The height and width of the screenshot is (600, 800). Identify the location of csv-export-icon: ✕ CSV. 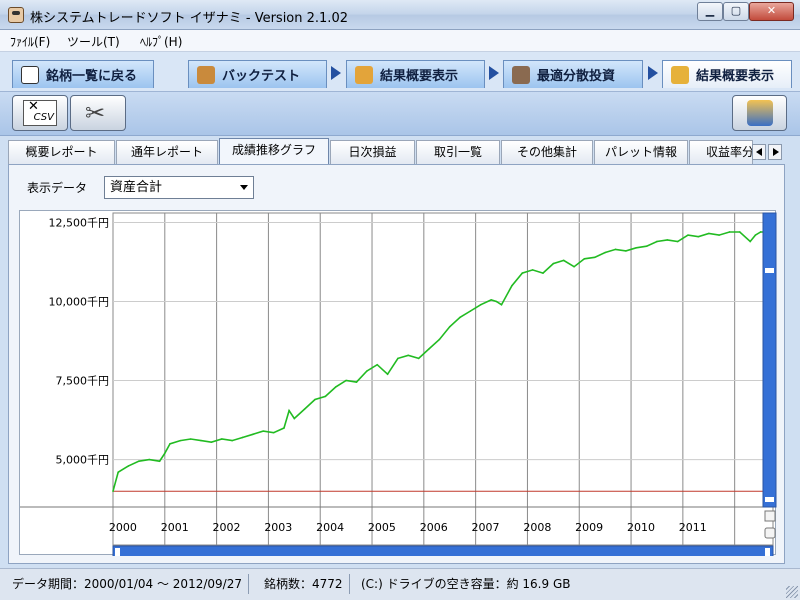
(40, 113).